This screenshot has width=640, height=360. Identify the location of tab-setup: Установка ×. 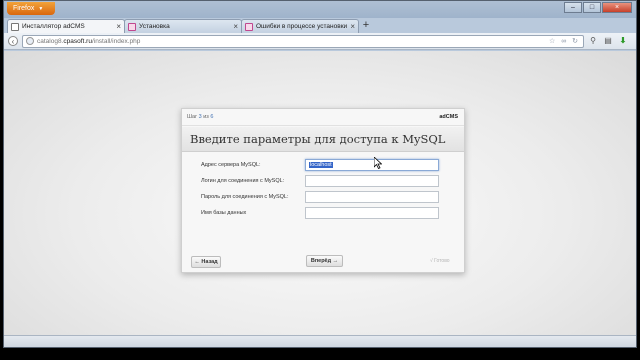
(183, 26).